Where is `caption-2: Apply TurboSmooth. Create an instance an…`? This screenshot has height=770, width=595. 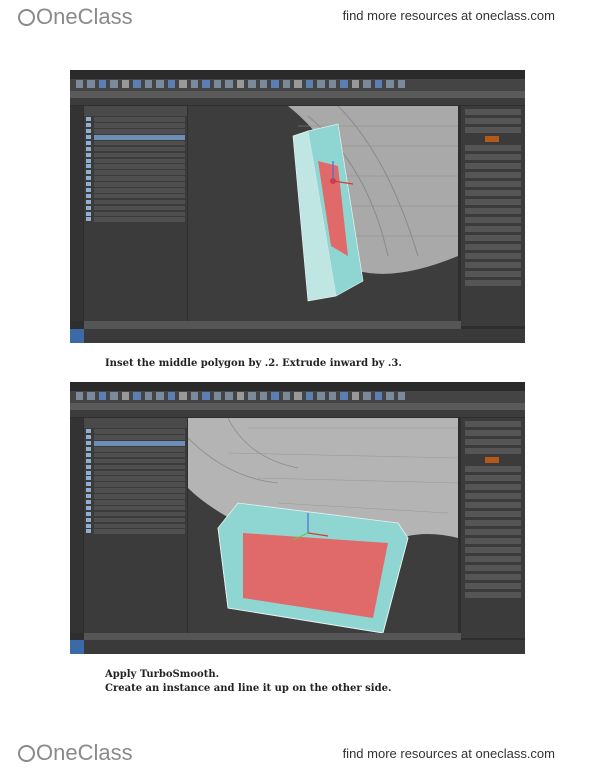
caption-2: Apply TurboSmooth. Create an instance an… is located at coordinates (248, 682).